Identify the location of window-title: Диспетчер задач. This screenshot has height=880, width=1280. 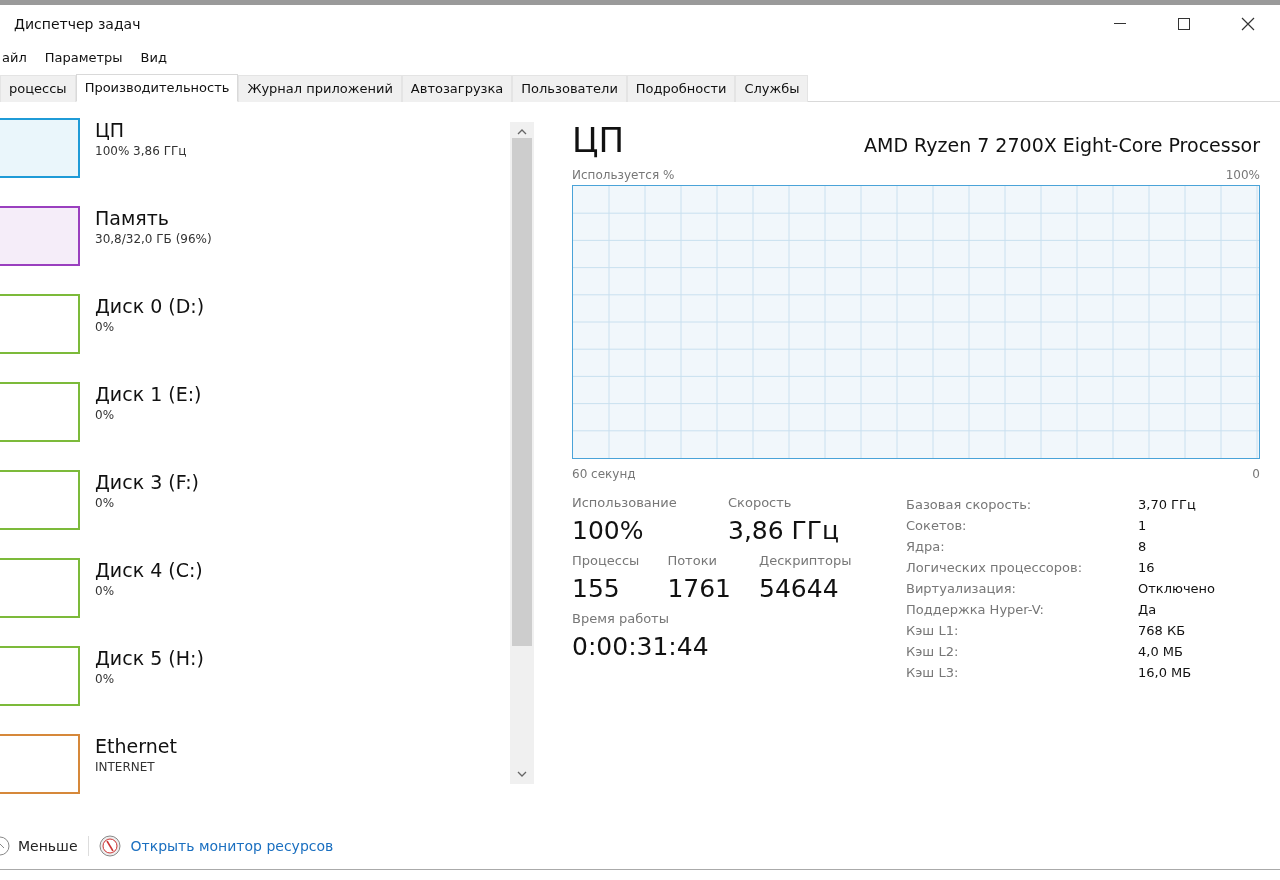
(78, 24).